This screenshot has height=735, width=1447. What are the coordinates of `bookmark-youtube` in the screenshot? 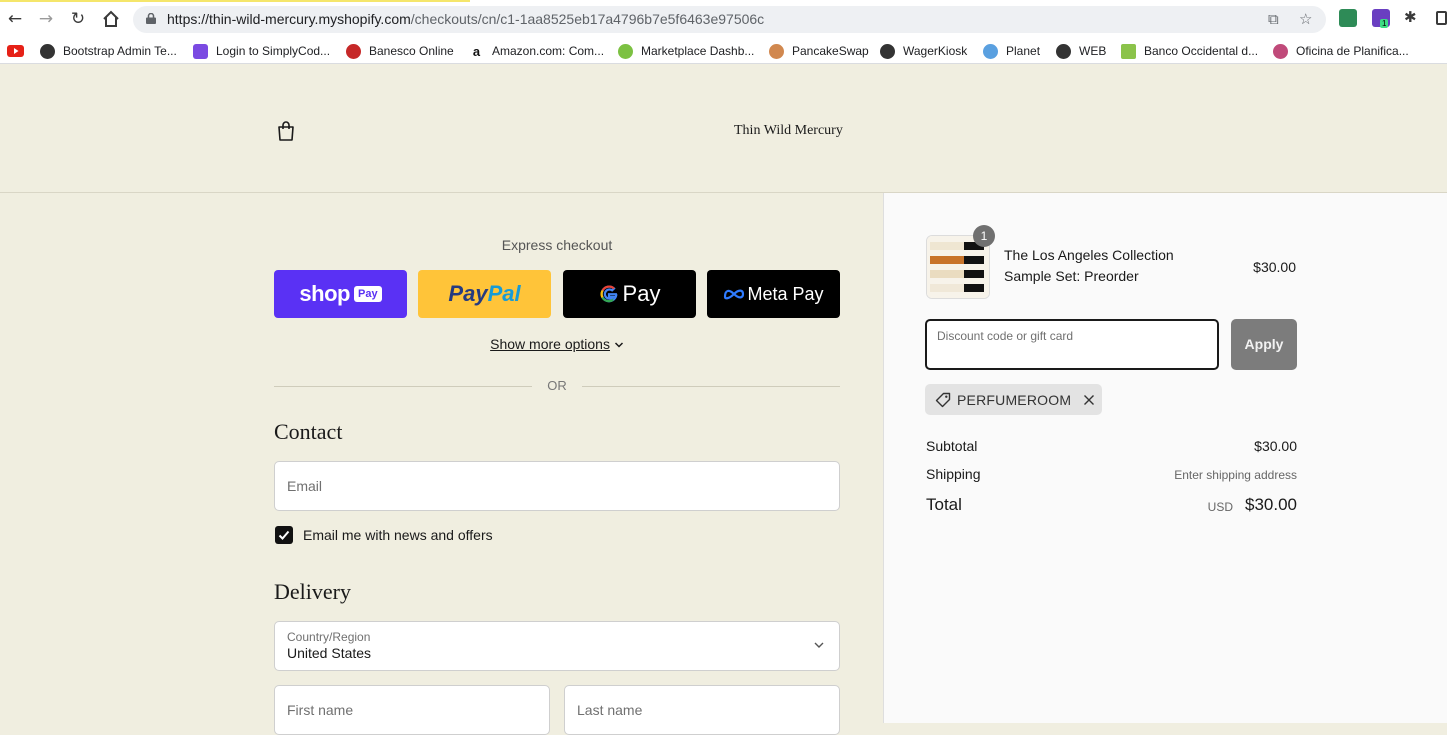 It's located at (15, 51).